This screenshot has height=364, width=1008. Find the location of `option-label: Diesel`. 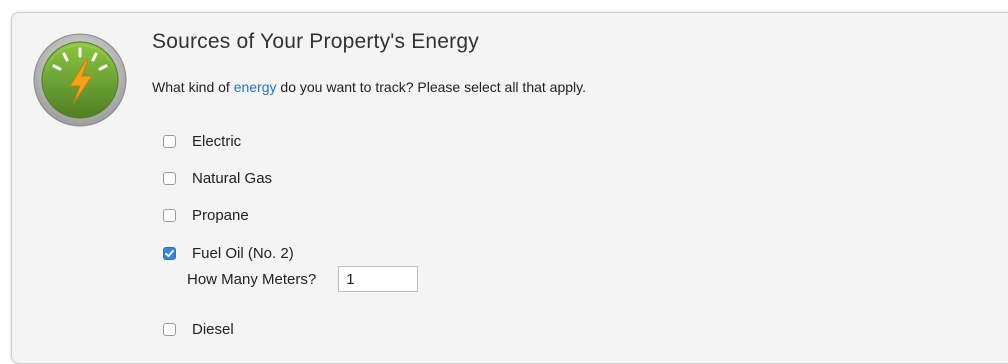

option-label: Diesel is located at coordinates (213, 329).